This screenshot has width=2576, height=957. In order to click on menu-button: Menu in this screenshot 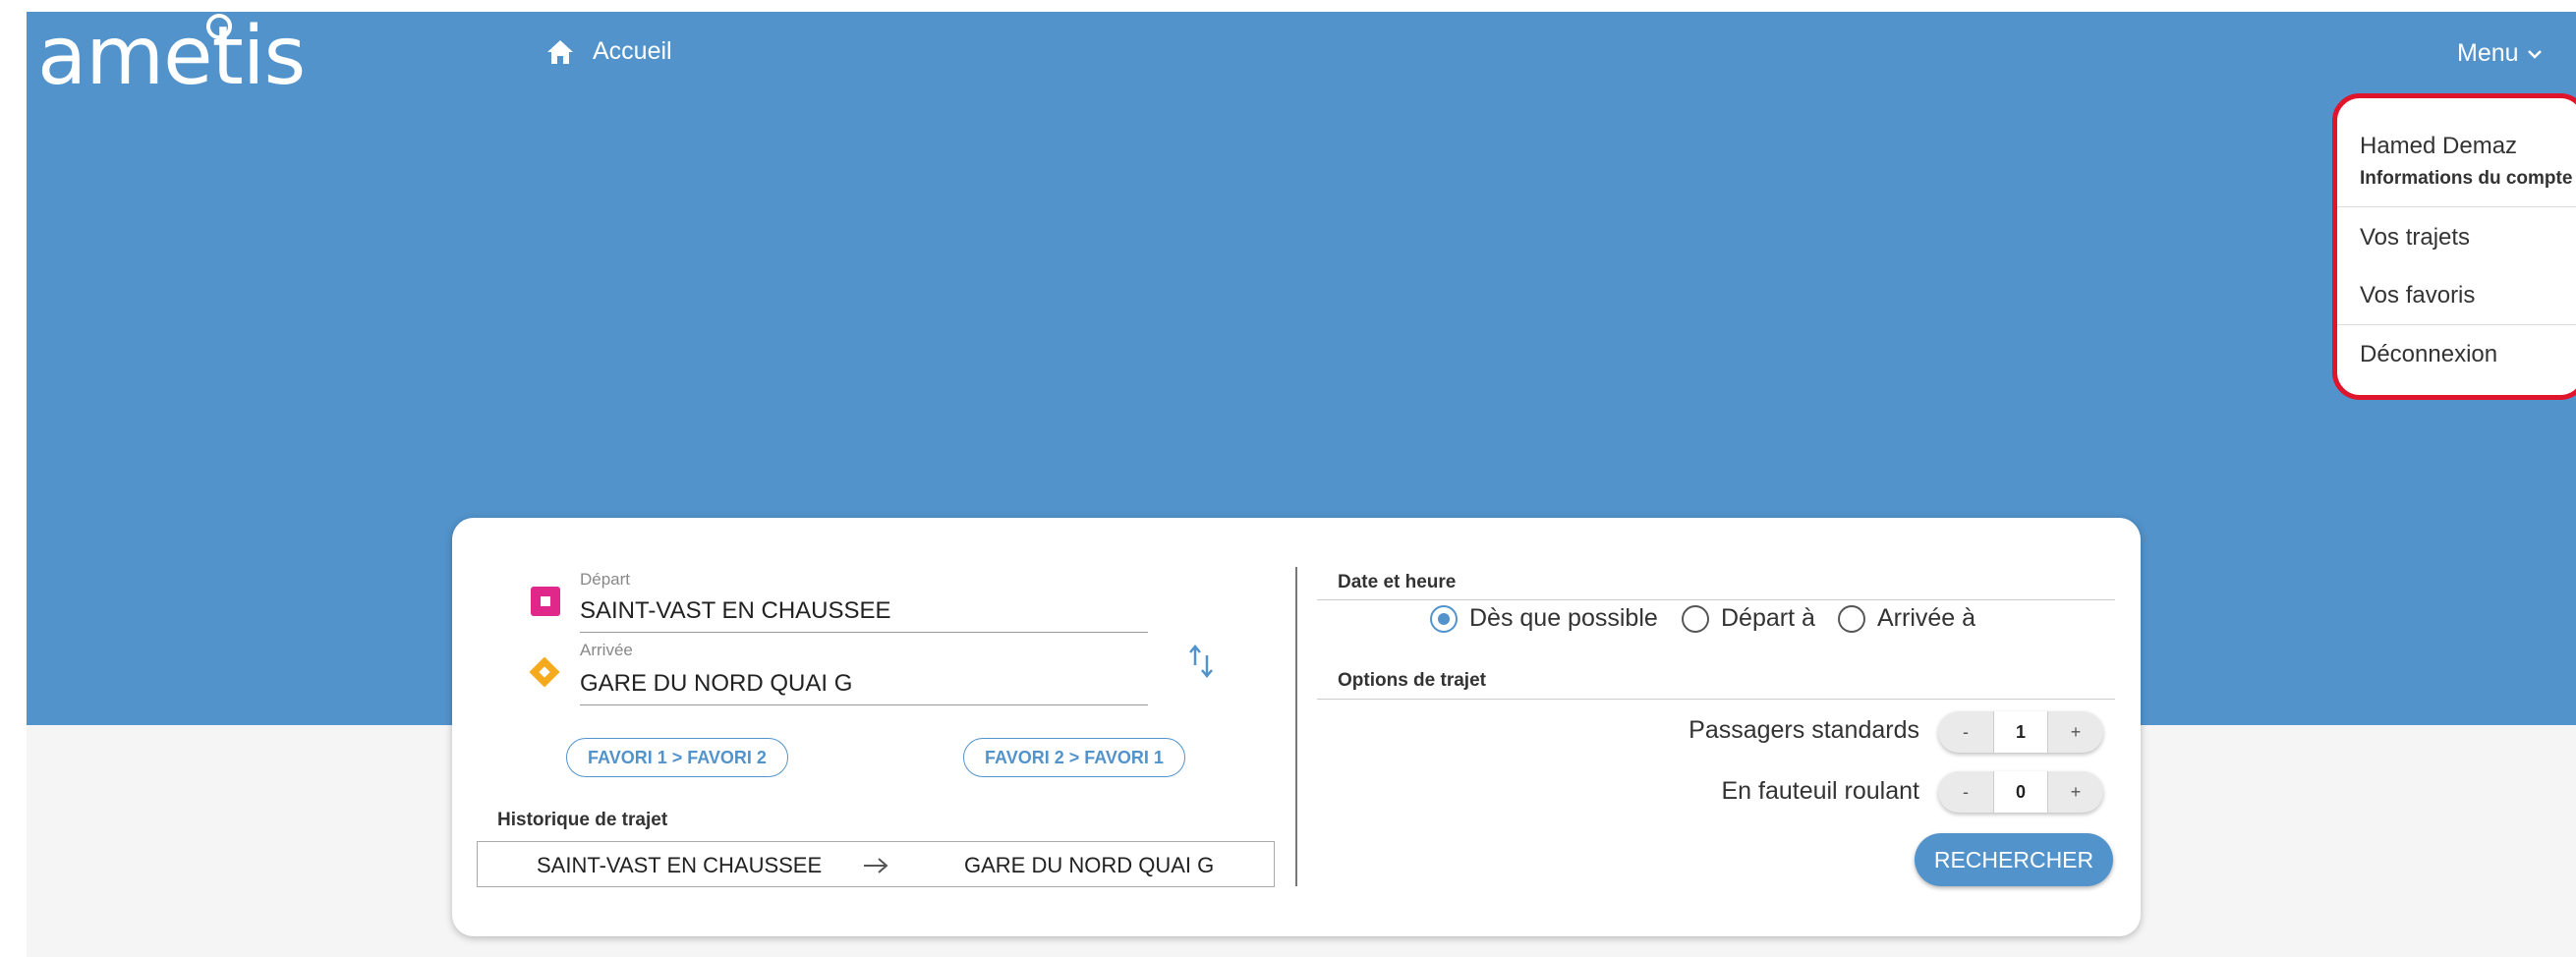, I will do `click(2500, 53)`.